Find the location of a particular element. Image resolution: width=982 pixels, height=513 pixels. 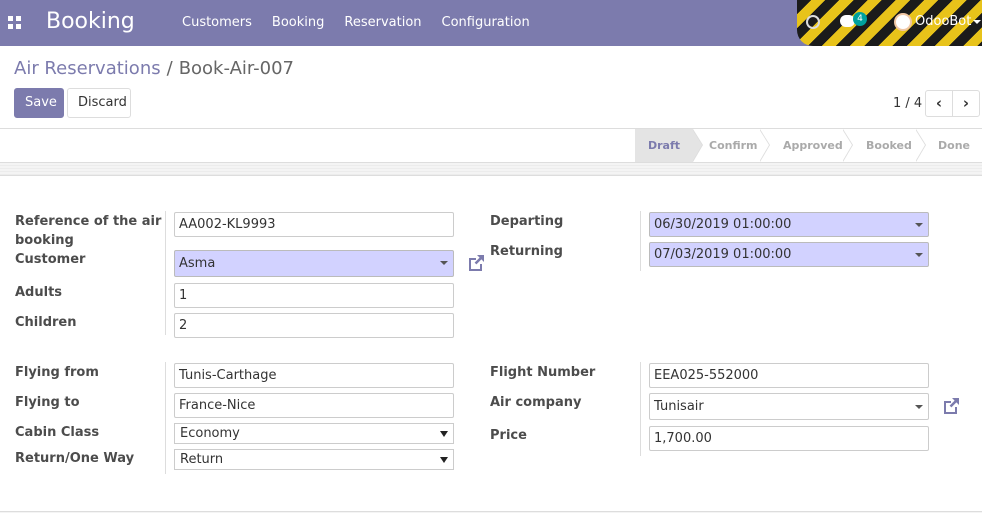

flying-to-label: Flying to is located at coordinates (47, 402).